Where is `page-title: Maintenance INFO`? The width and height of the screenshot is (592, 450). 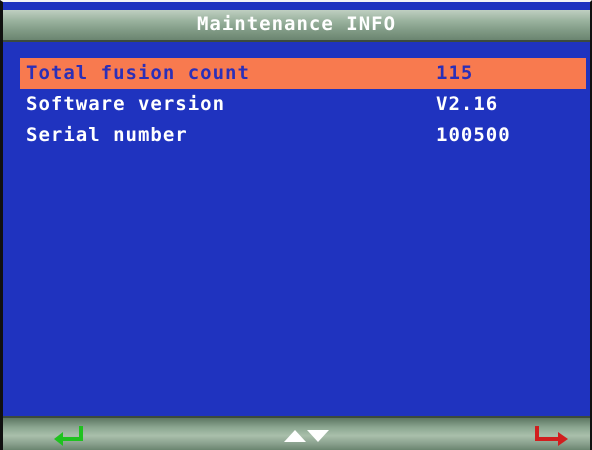 page-title: Maintenance INFO is located at coordinates (296, 24).